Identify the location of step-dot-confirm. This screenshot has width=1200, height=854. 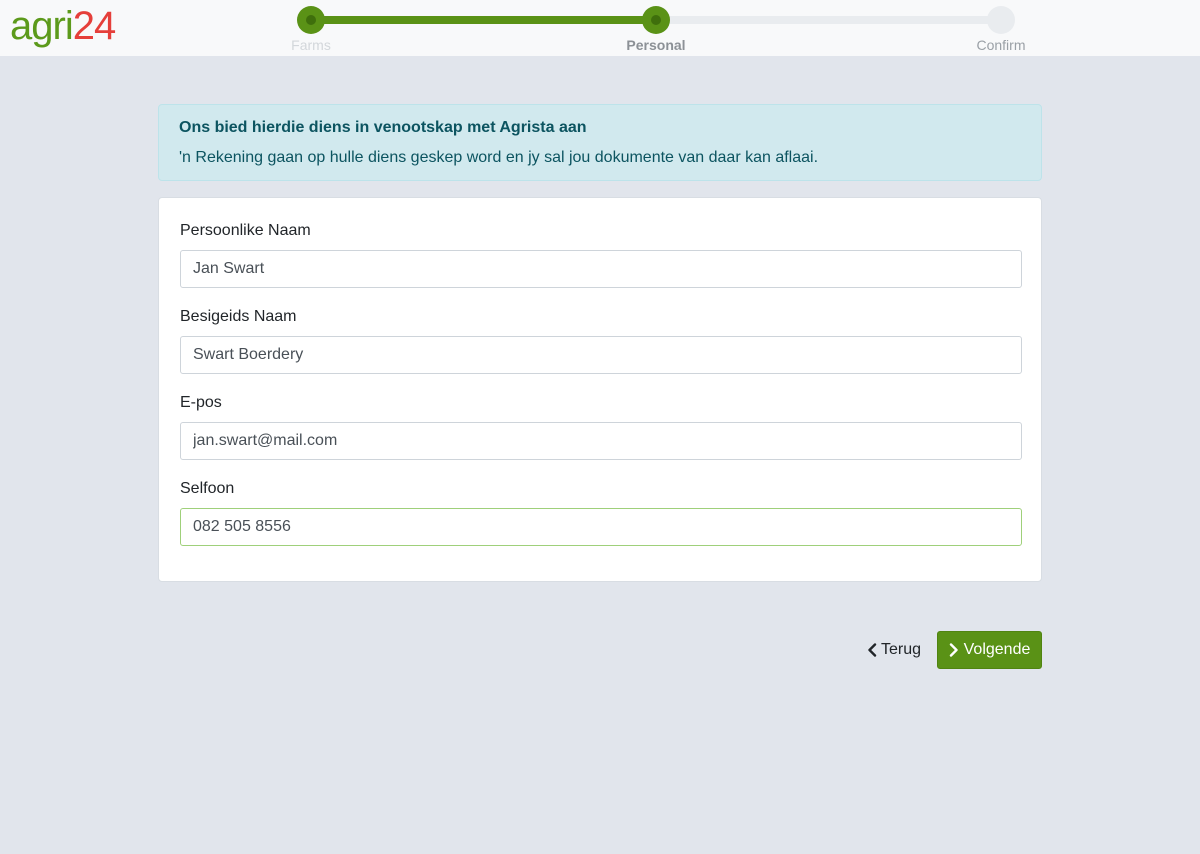
(1001, 20).